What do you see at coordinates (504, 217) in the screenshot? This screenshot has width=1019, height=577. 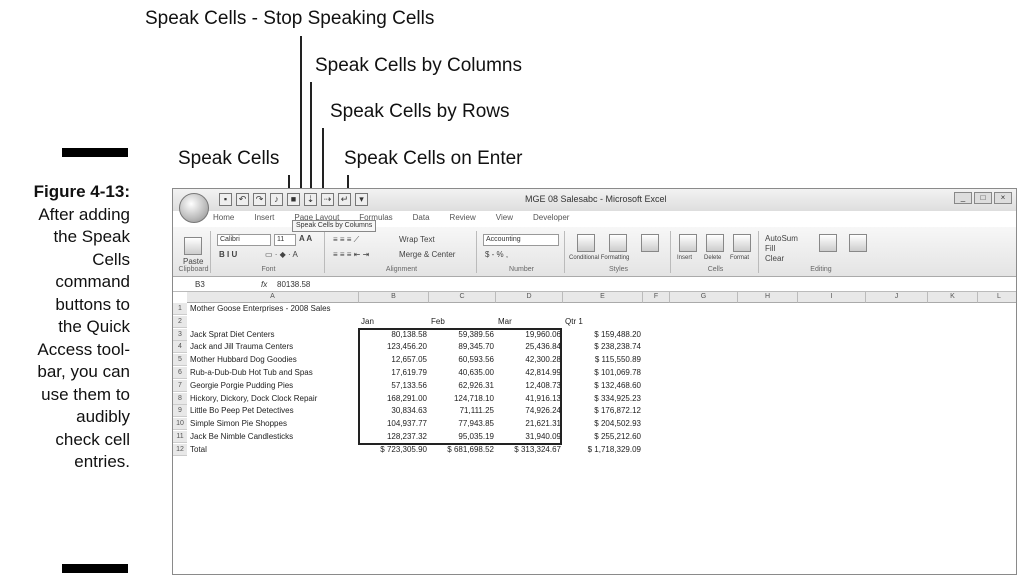 I see `tab-view: View` at bounding box center [504, 217].